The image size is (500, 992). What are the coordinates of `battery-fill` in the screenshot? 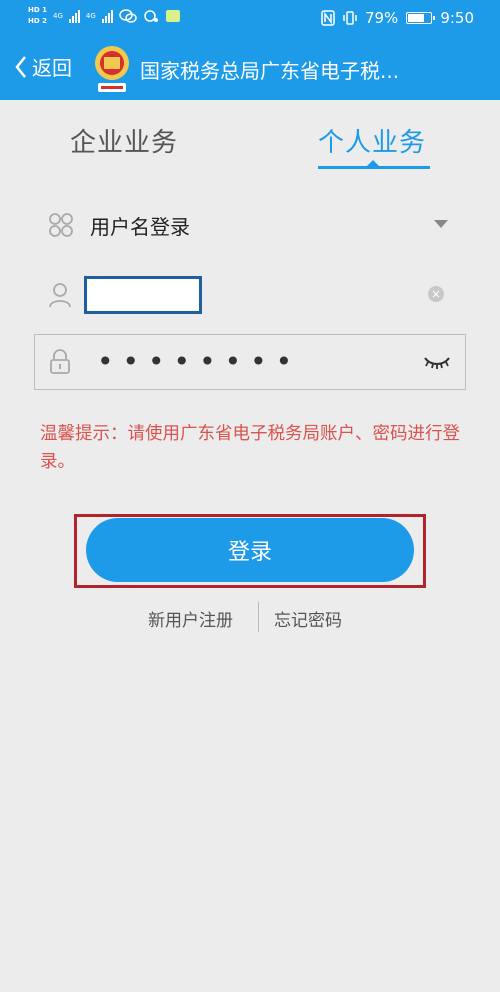 It's located at (416, 18).